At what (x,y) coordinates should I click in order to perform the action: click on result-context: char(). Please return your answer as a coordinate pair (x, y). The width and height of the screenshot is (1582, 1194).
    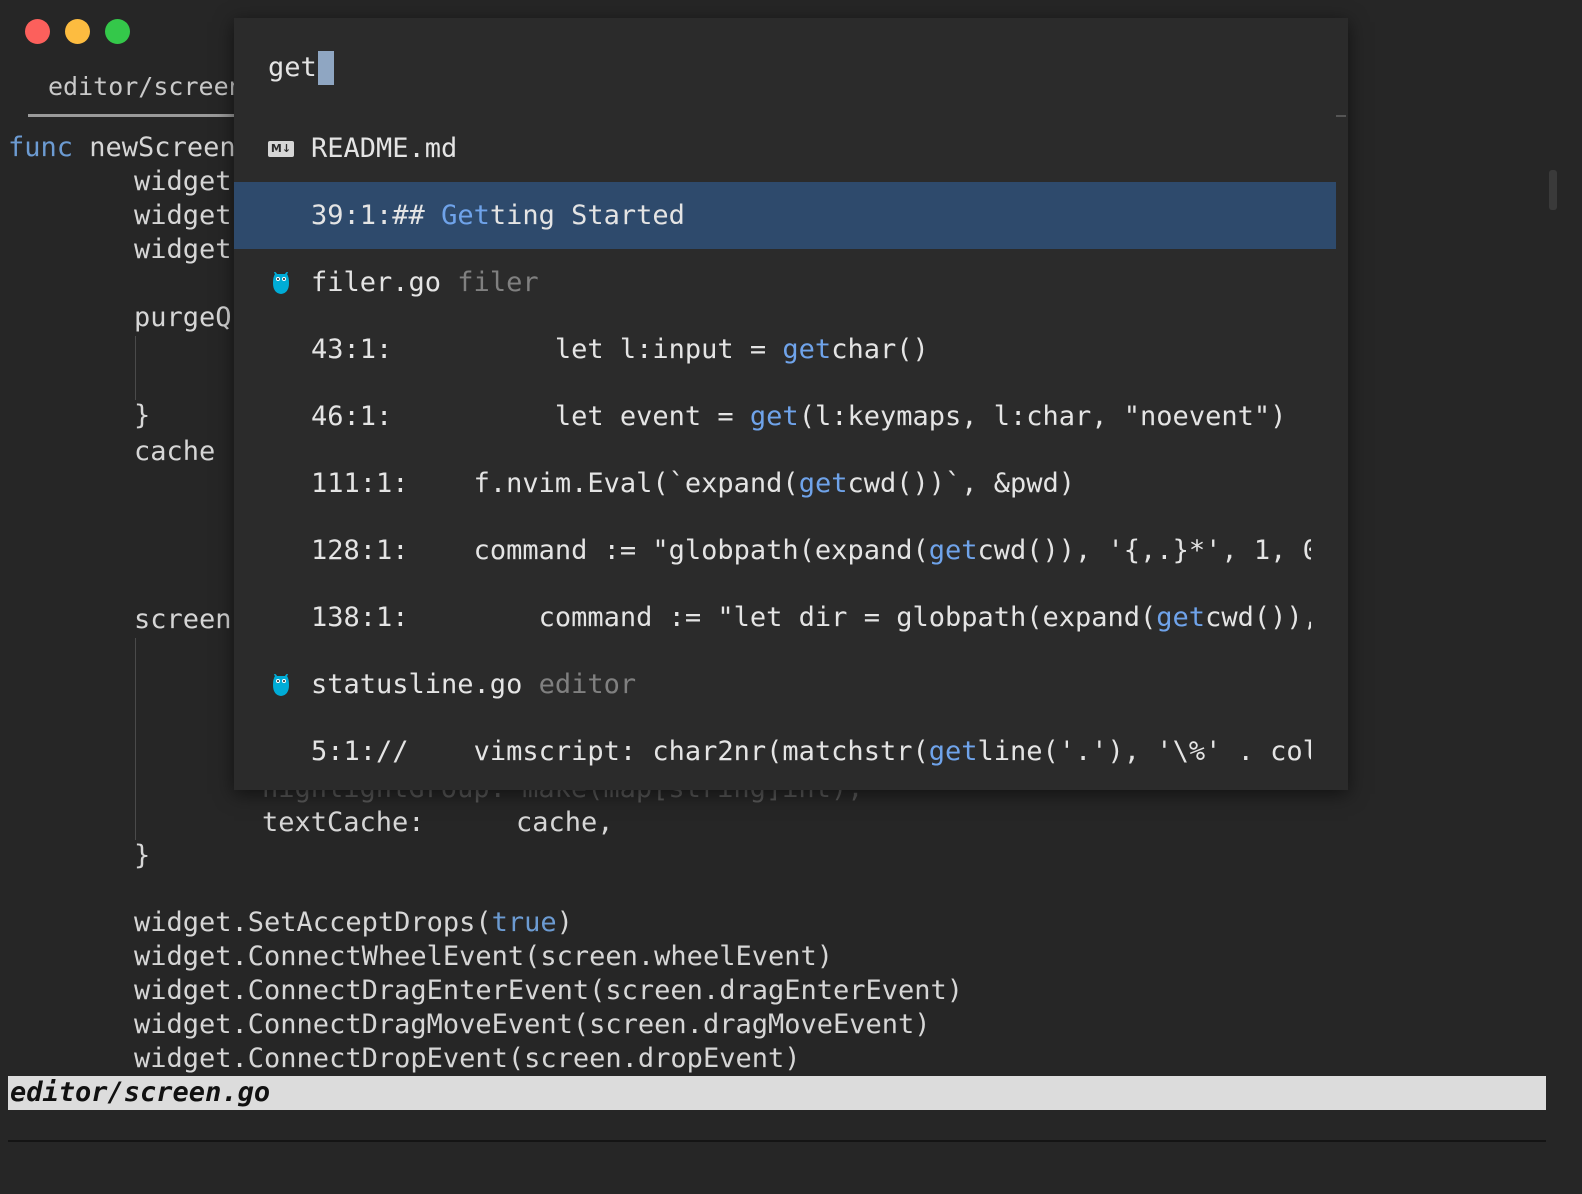
    Looking at the image, I should click on (880, 349).